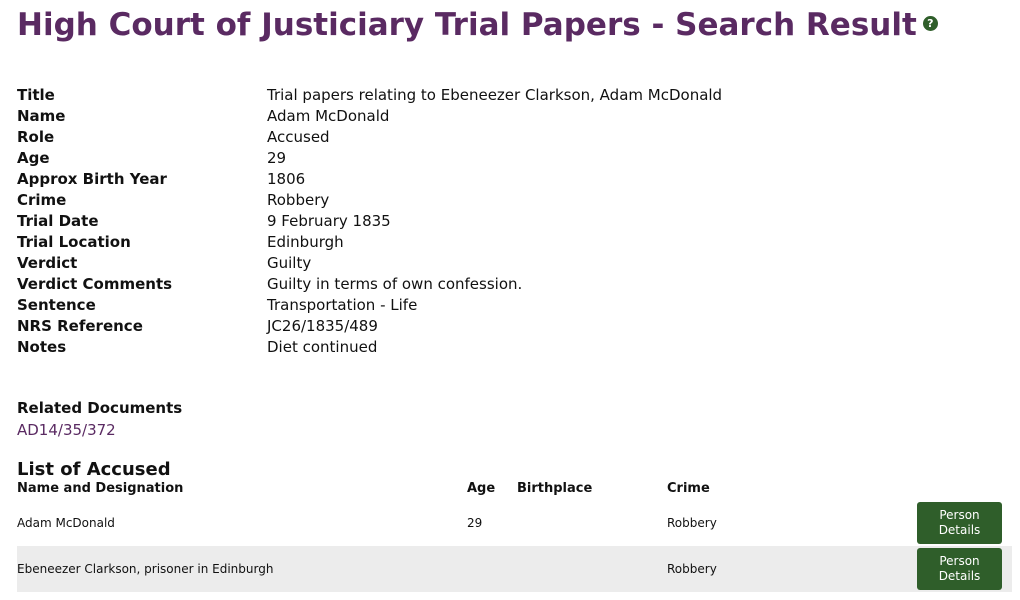 This screenshot has width=1020, height=600. What do you see at coordinates (328, 116) in the screenshot?
I see `detail-value: Adam McDonald` at bounding box center [328, 116].